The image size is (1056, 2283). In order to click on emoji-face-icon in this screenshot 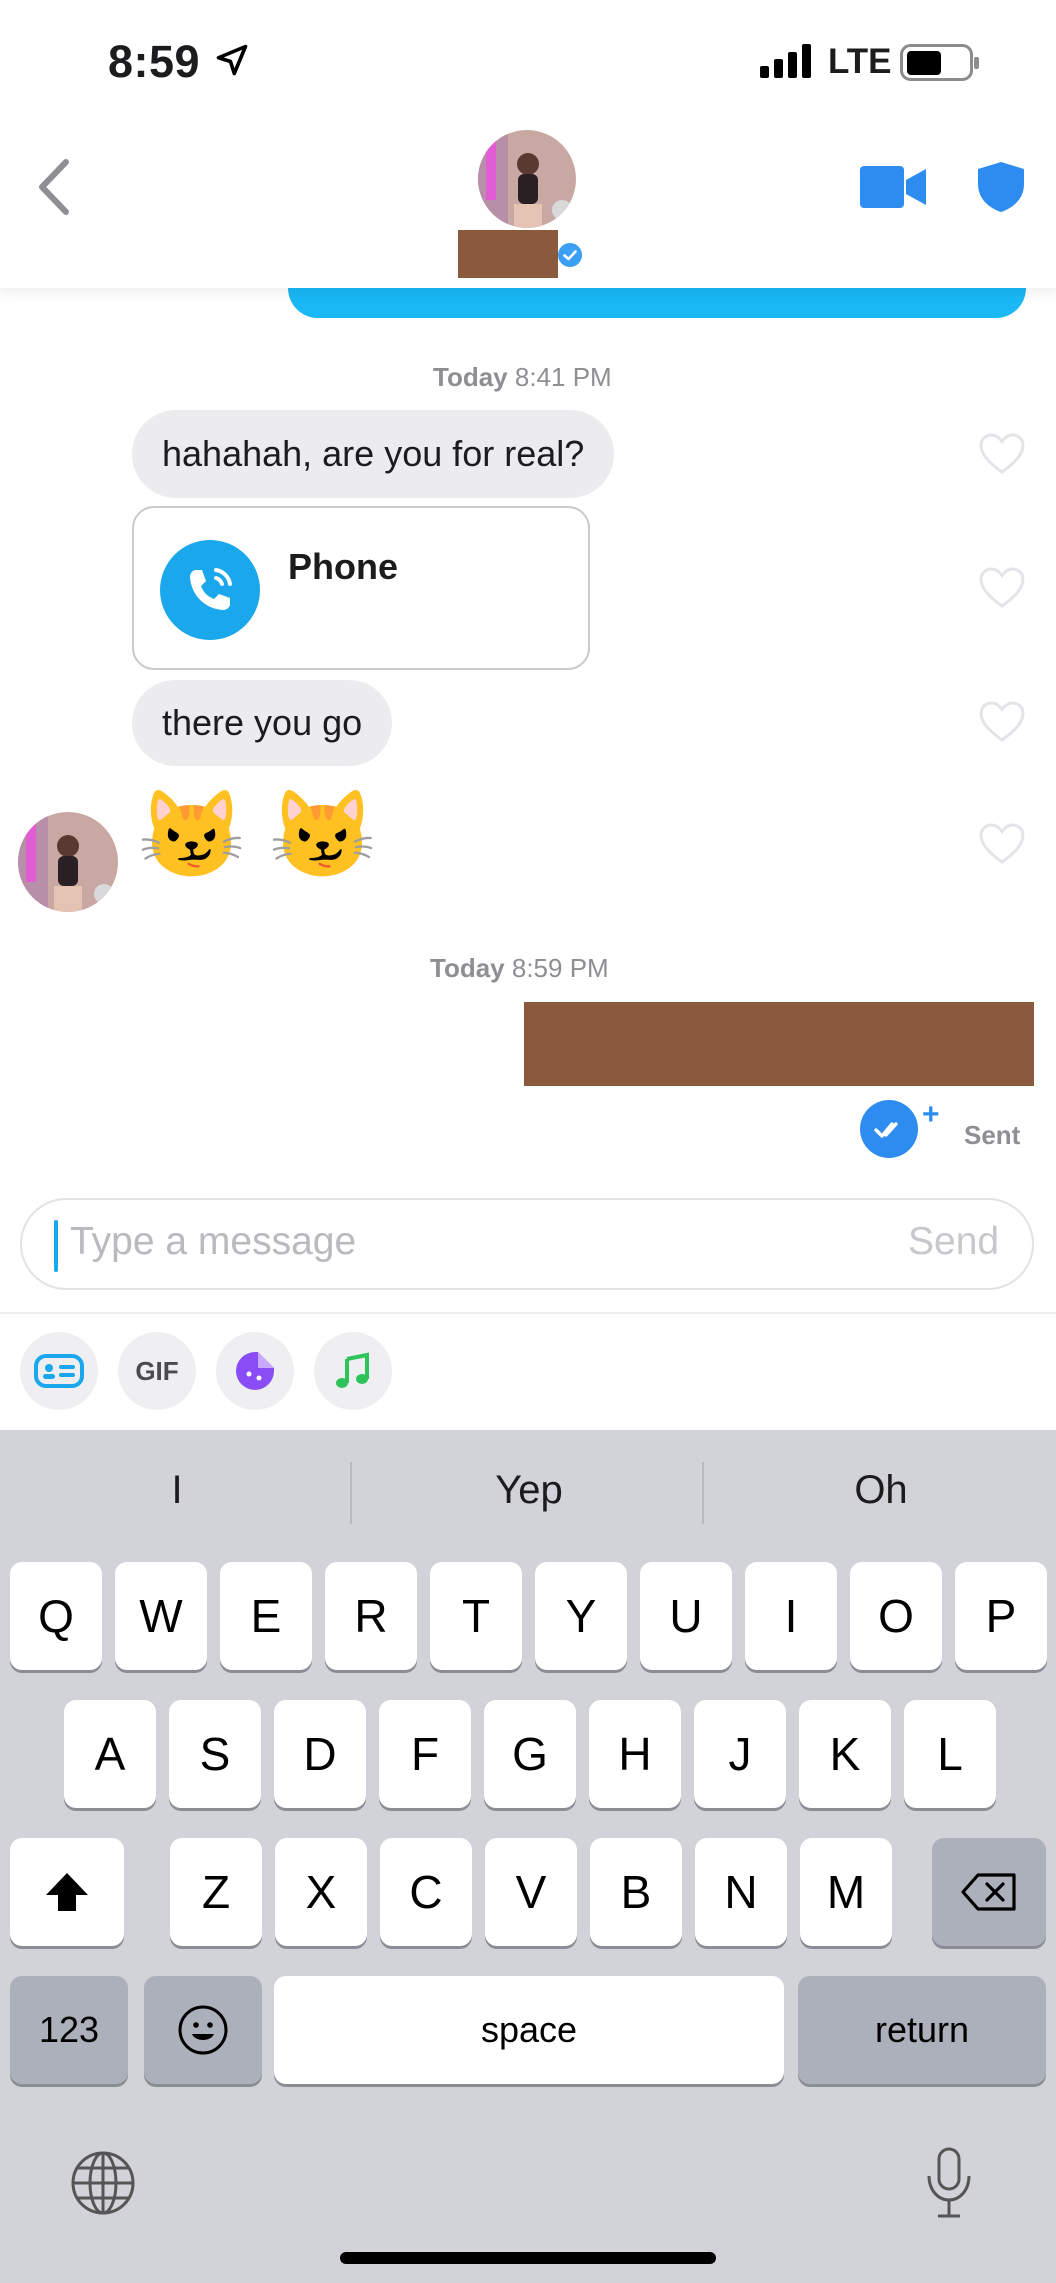, I will do `click(203, 2030)`.